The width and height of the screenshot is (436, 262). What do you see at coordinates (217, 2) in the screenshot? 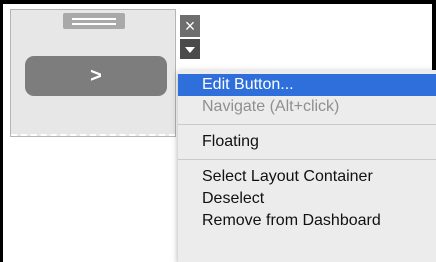
I see `window-border-top` at bounding box center [217, 2].